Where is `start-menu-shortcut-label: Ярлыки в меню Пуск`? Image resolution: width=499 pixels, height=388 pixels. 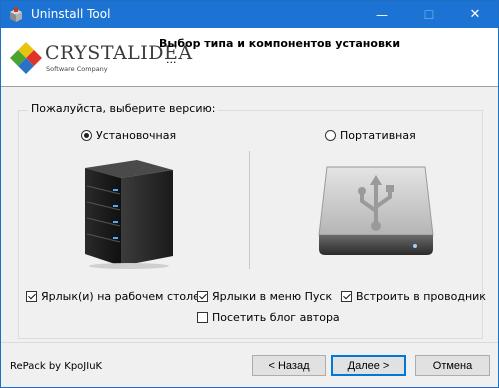
start-menu-shortcut-label: Ярлыки в меню Пуск is located at coordinates (272, 296).